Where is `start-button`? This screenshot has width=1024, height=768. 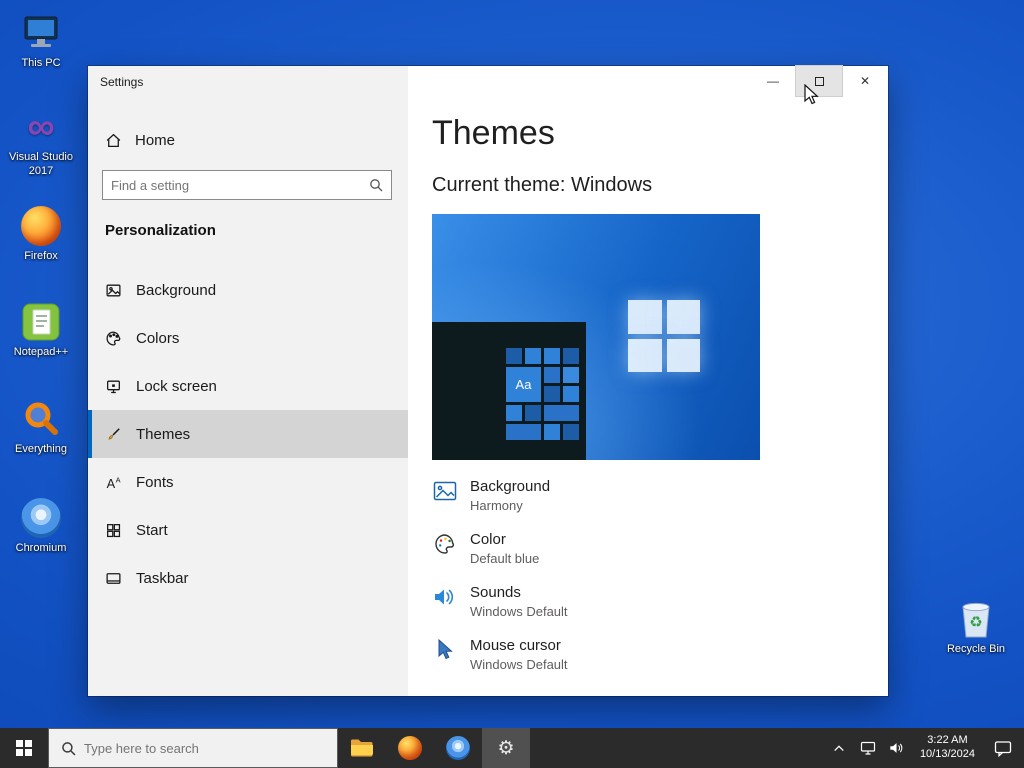 start-button is located at coordinates (24, 748).